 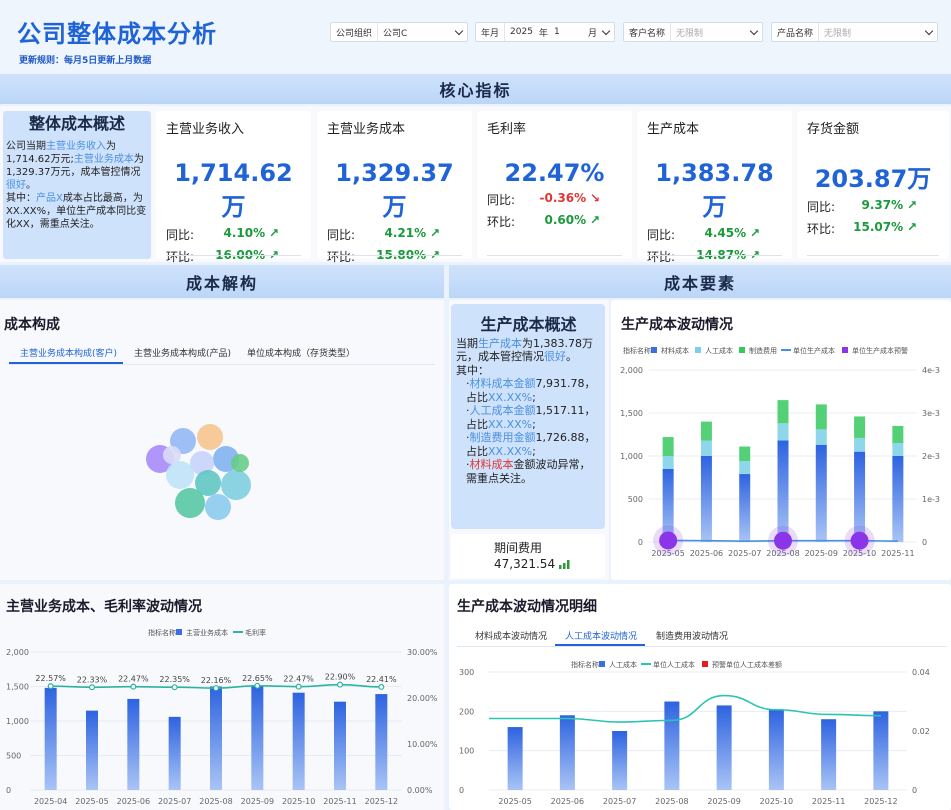 I want to click on kpi-value: 22.47%, so click(x=554, y=173).